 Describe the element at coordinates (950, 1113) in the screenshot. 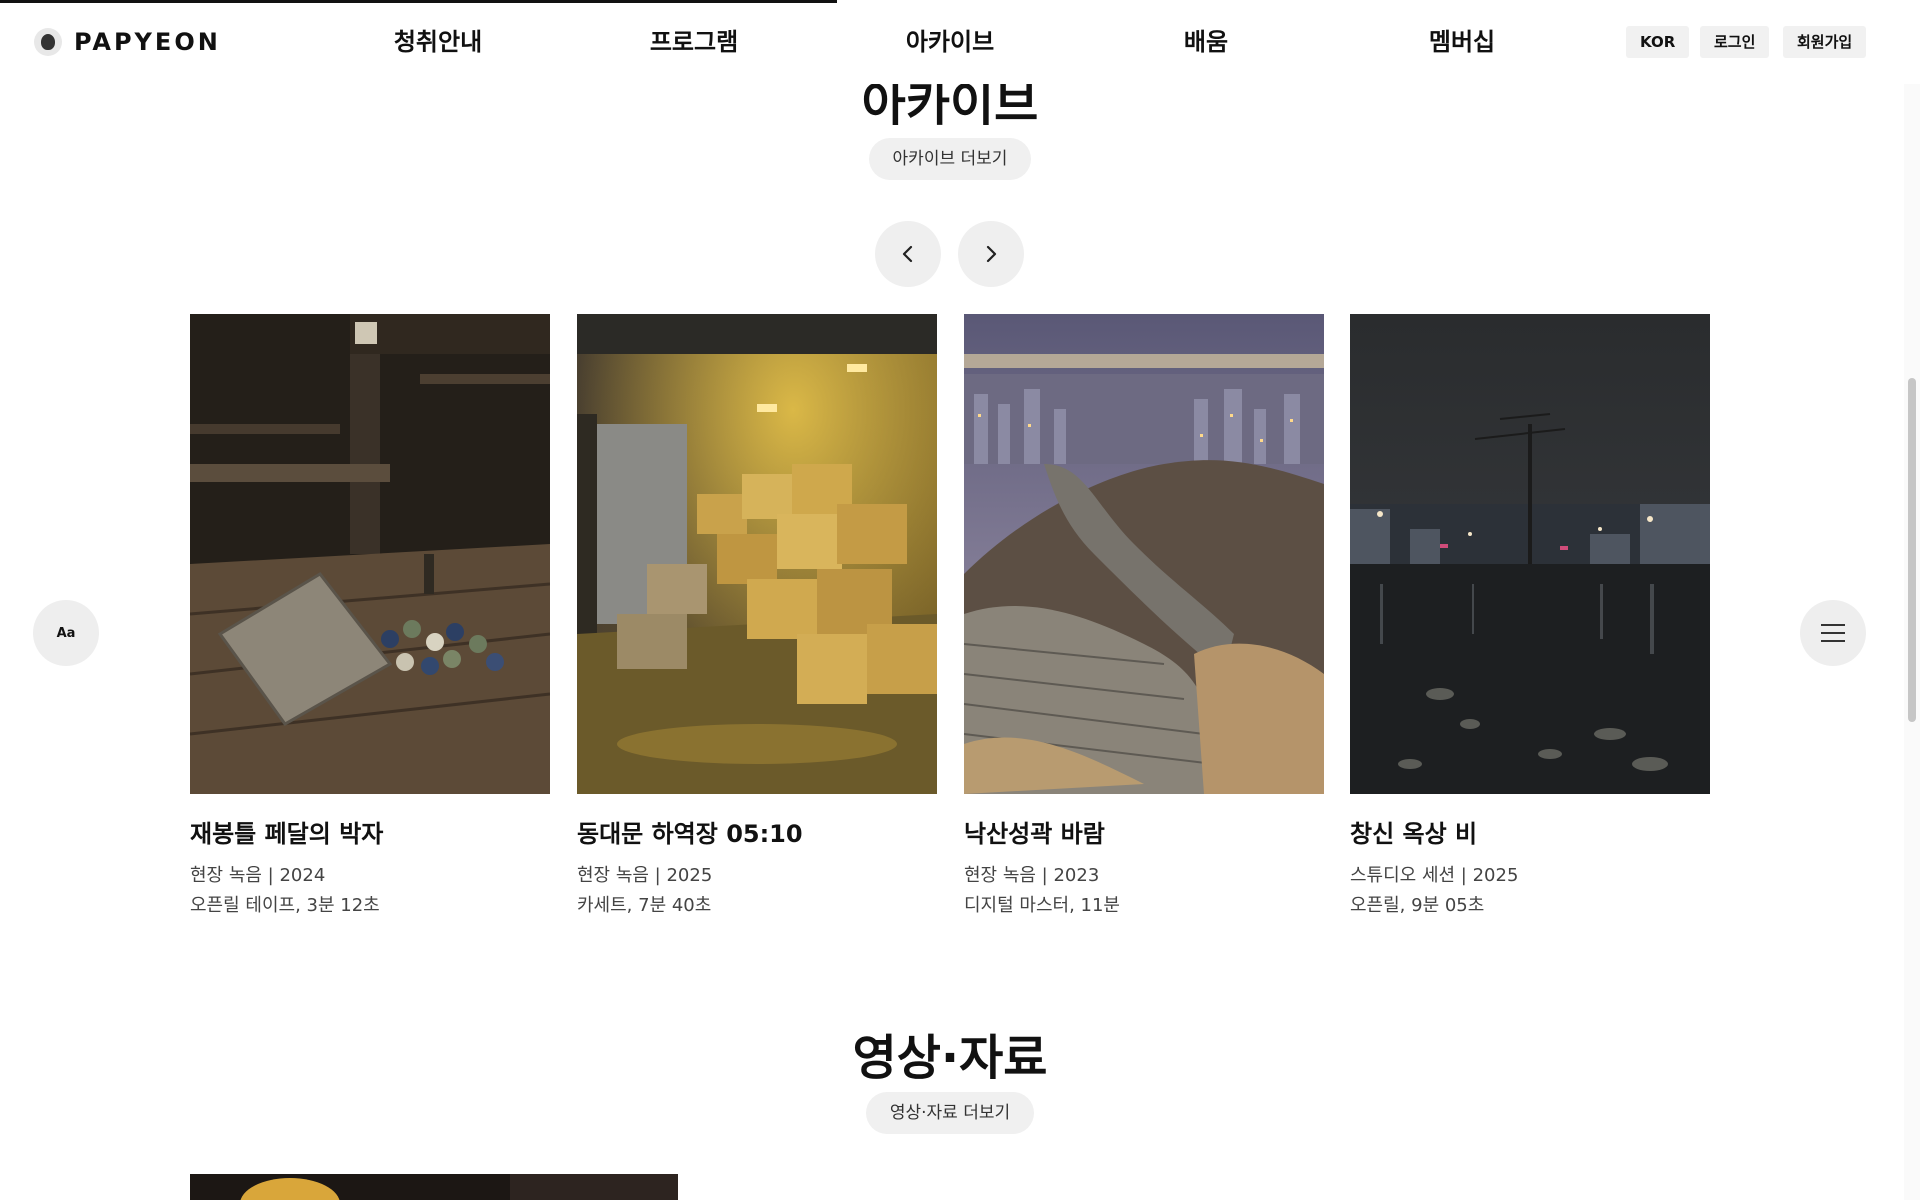

I see `video-more-button: 영상·자료 더보기` at that location.